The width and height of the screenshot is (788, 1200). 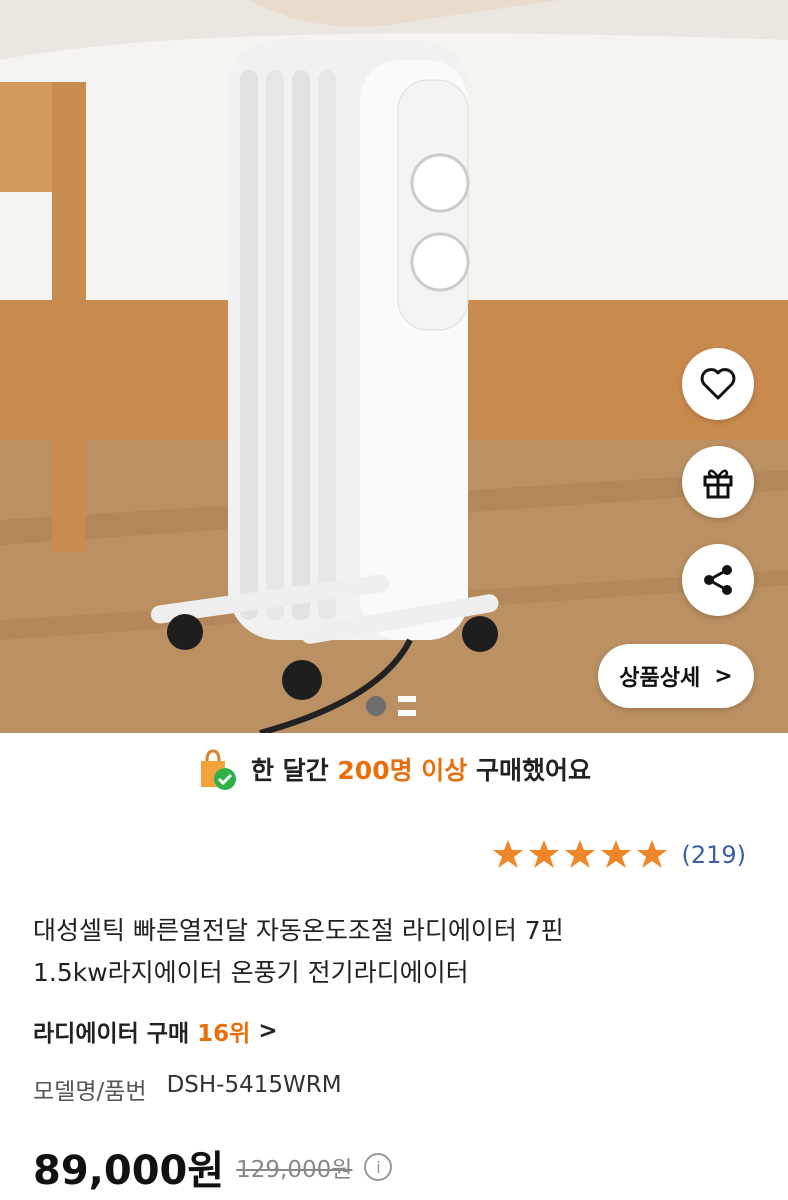 What do you see at coordinates (90, 1092) in the screenshot?
I see `model-label: 모델명/품번` at bounding box center [90, 1092].